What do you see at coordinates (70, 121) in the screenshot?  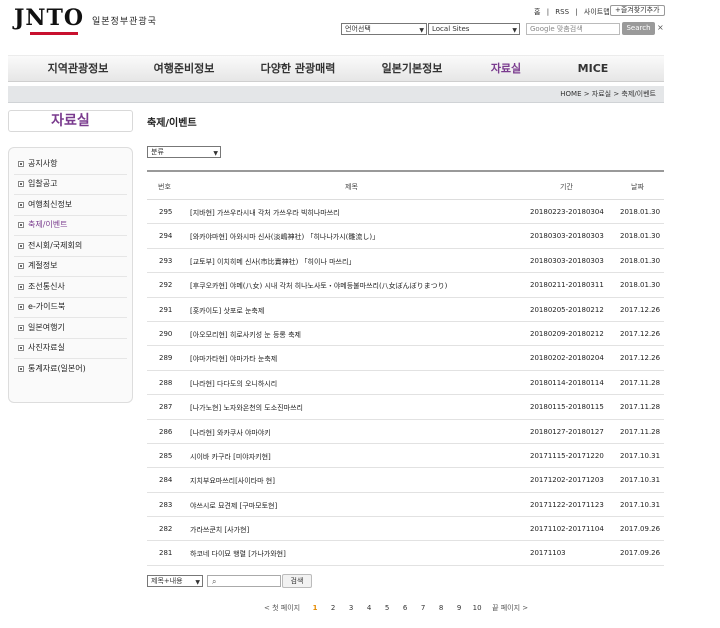 I see `sidebar-title: 자료실` at bounding box center [70, 121].